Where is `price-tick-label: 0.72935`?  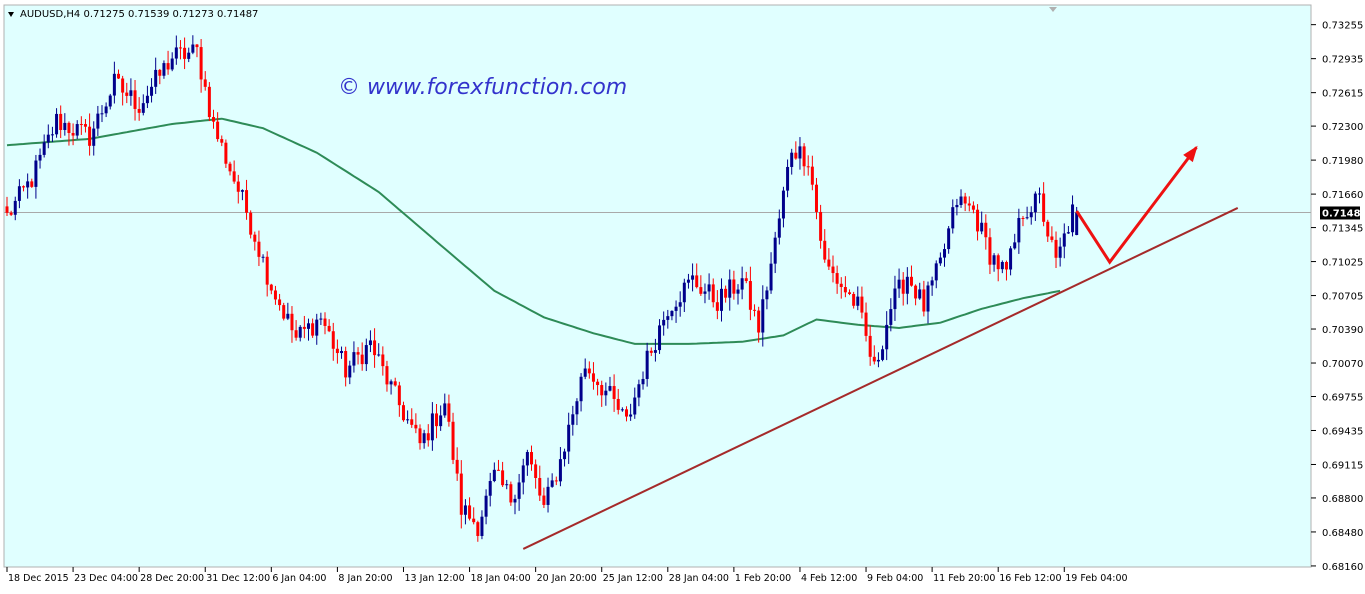 price-tick-label: 0.72935 is located at coordinates (1342, 60).